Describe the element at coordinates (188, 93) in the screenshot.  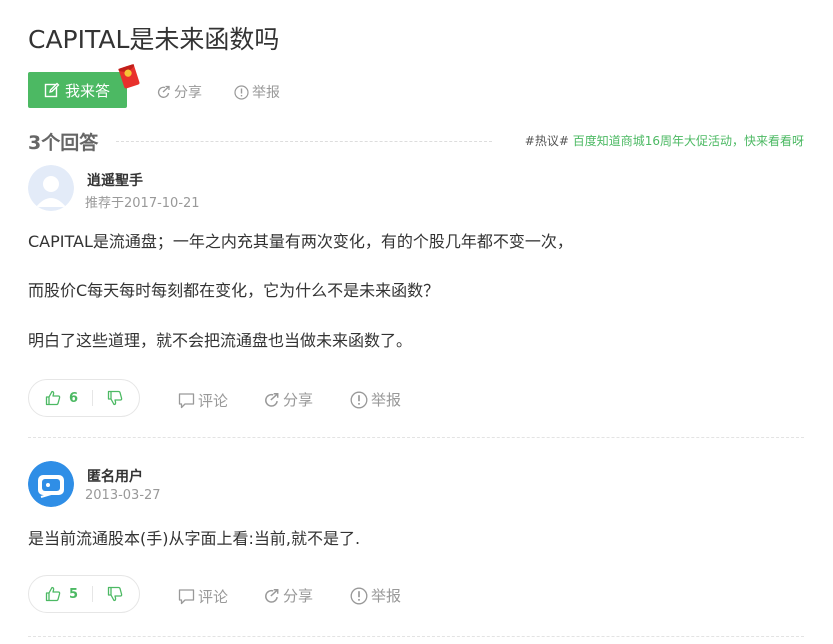
I see `question-share-label: 分享` at that location.